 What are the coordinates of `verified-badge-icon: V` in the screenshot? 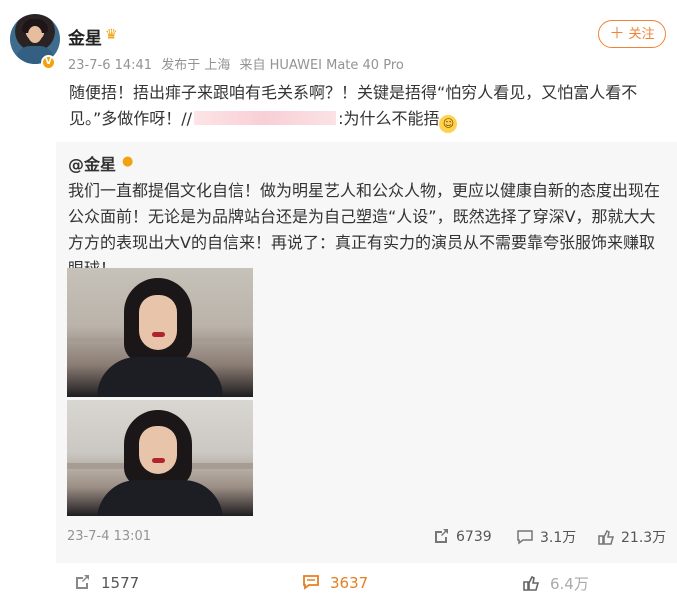 It's located at (48, 62).